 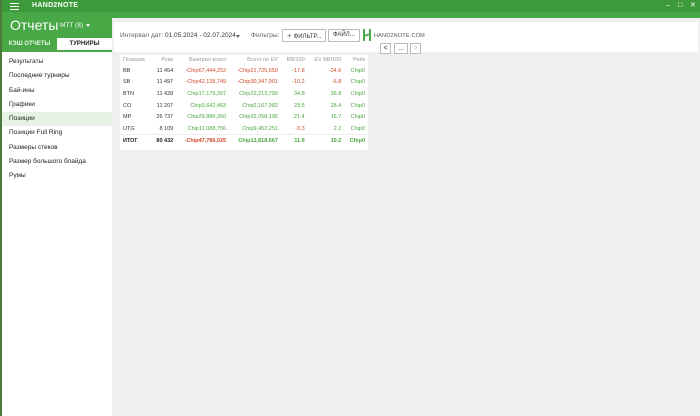 What do you see at coordinates (200, 35) in the screenshot?
I see `date-range-picker: 01.05.2024 - 02.07.2024` at bounding box center [200, 35].